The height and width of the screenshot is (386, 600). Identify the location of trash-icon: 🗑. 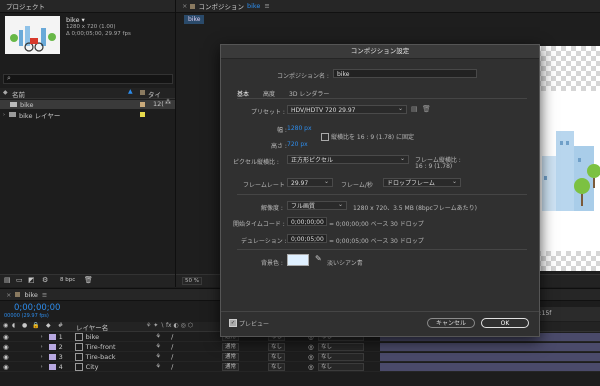
(88, 280).